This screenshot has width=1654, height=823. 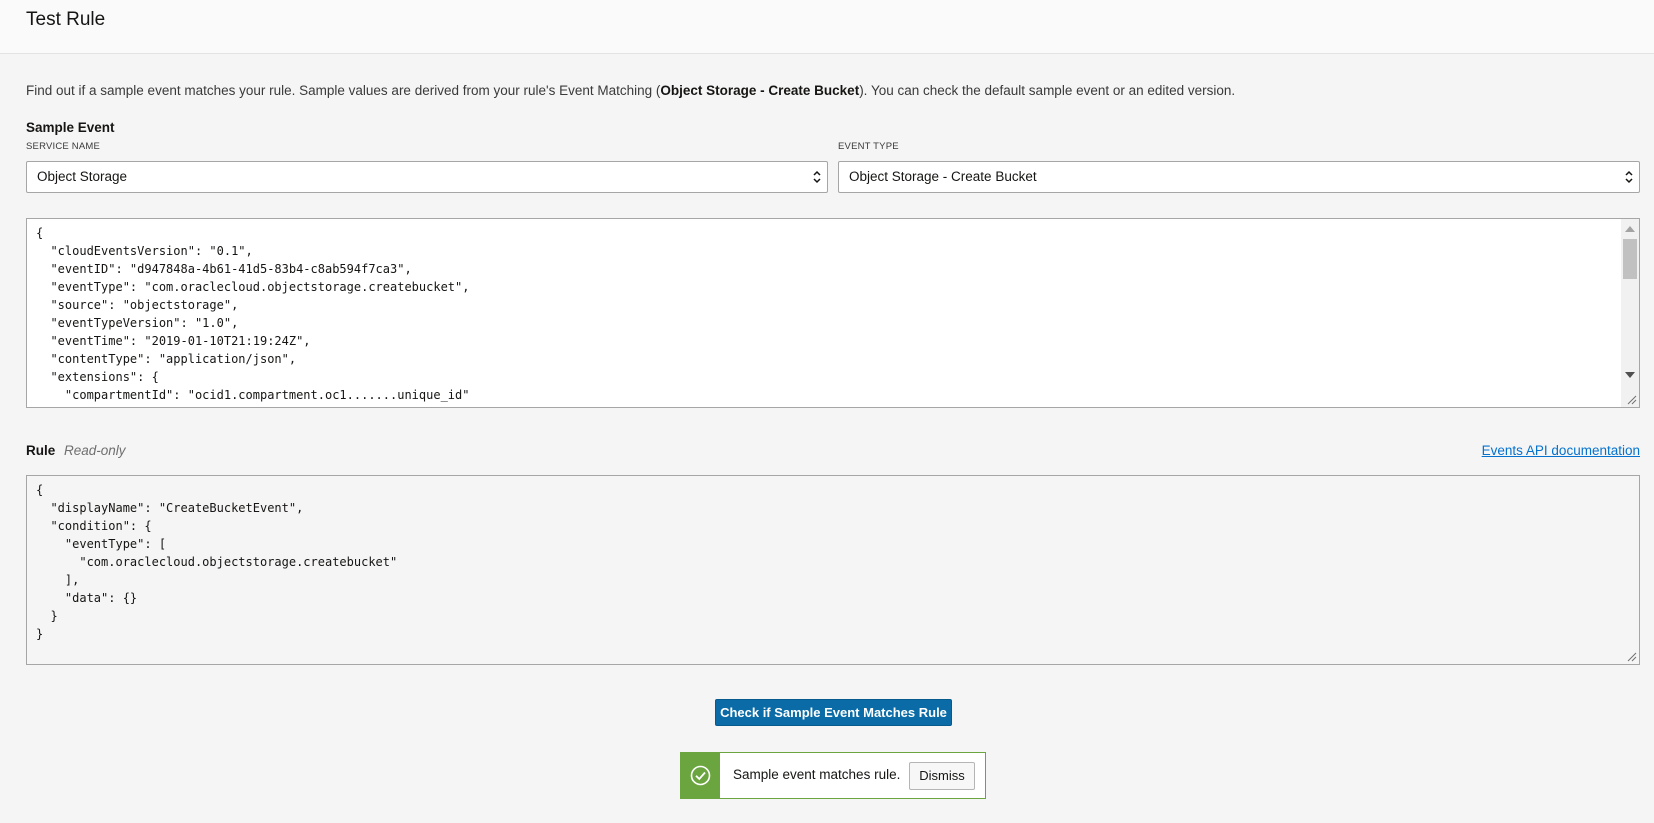 What do you see at coordinates (170, 508) in the screenshot?
I see `rule-json-line: "displayName": "CreateBucketEvent",` at bounding box center [170, 508].